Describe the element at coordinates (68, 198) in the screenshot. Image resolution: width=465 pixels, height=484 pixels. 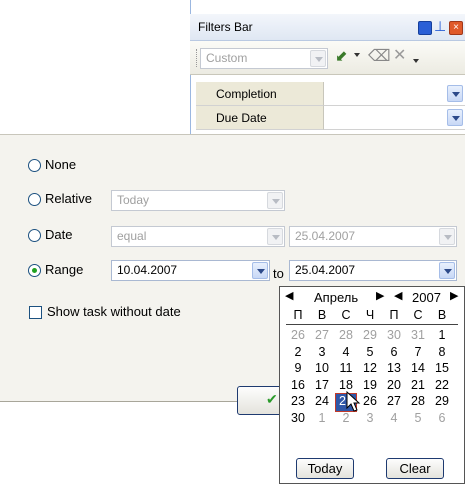
I see `relative-label: Relative` at that location.